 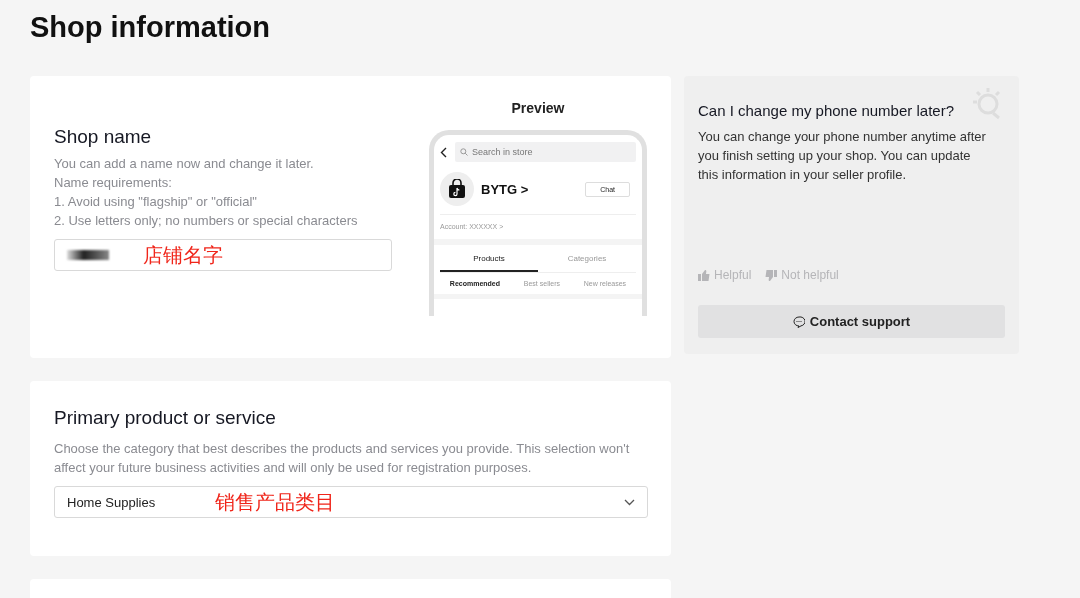 What do you see at coordinates (505, 189) in the screenshot?
I see `shop-name: BYTG >` at bounding box center [505, 189].